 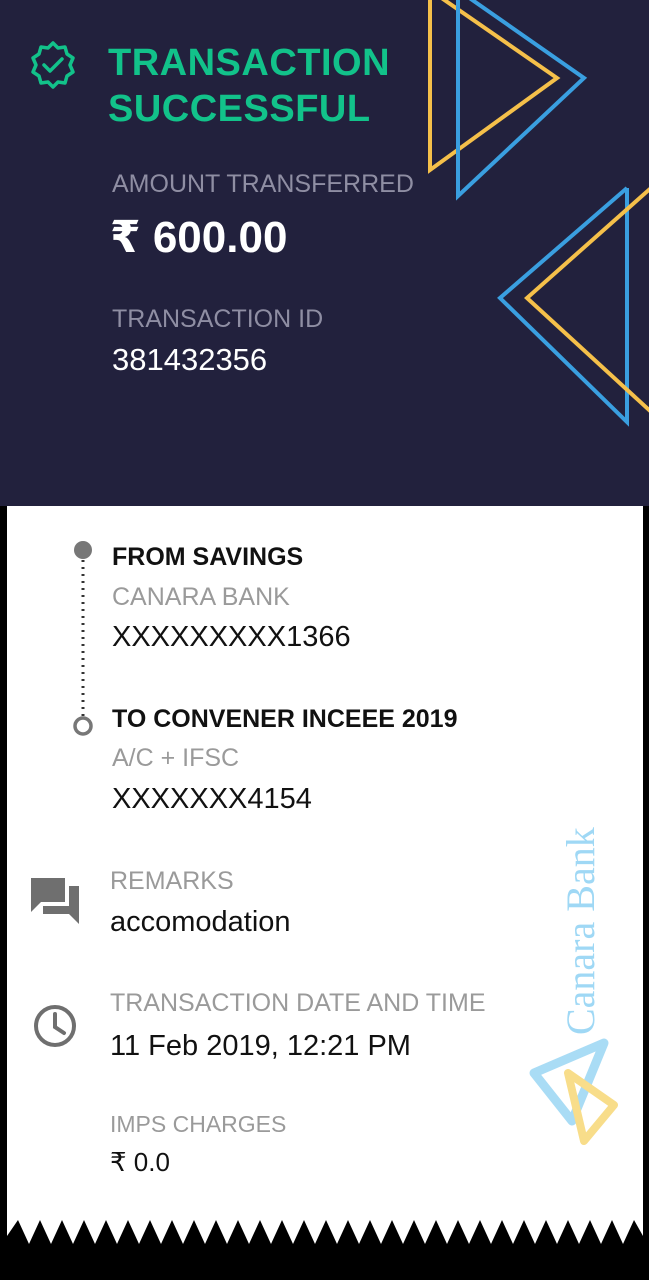 I want to click on receipt-torn-edge, so click(x=324, y=1250).